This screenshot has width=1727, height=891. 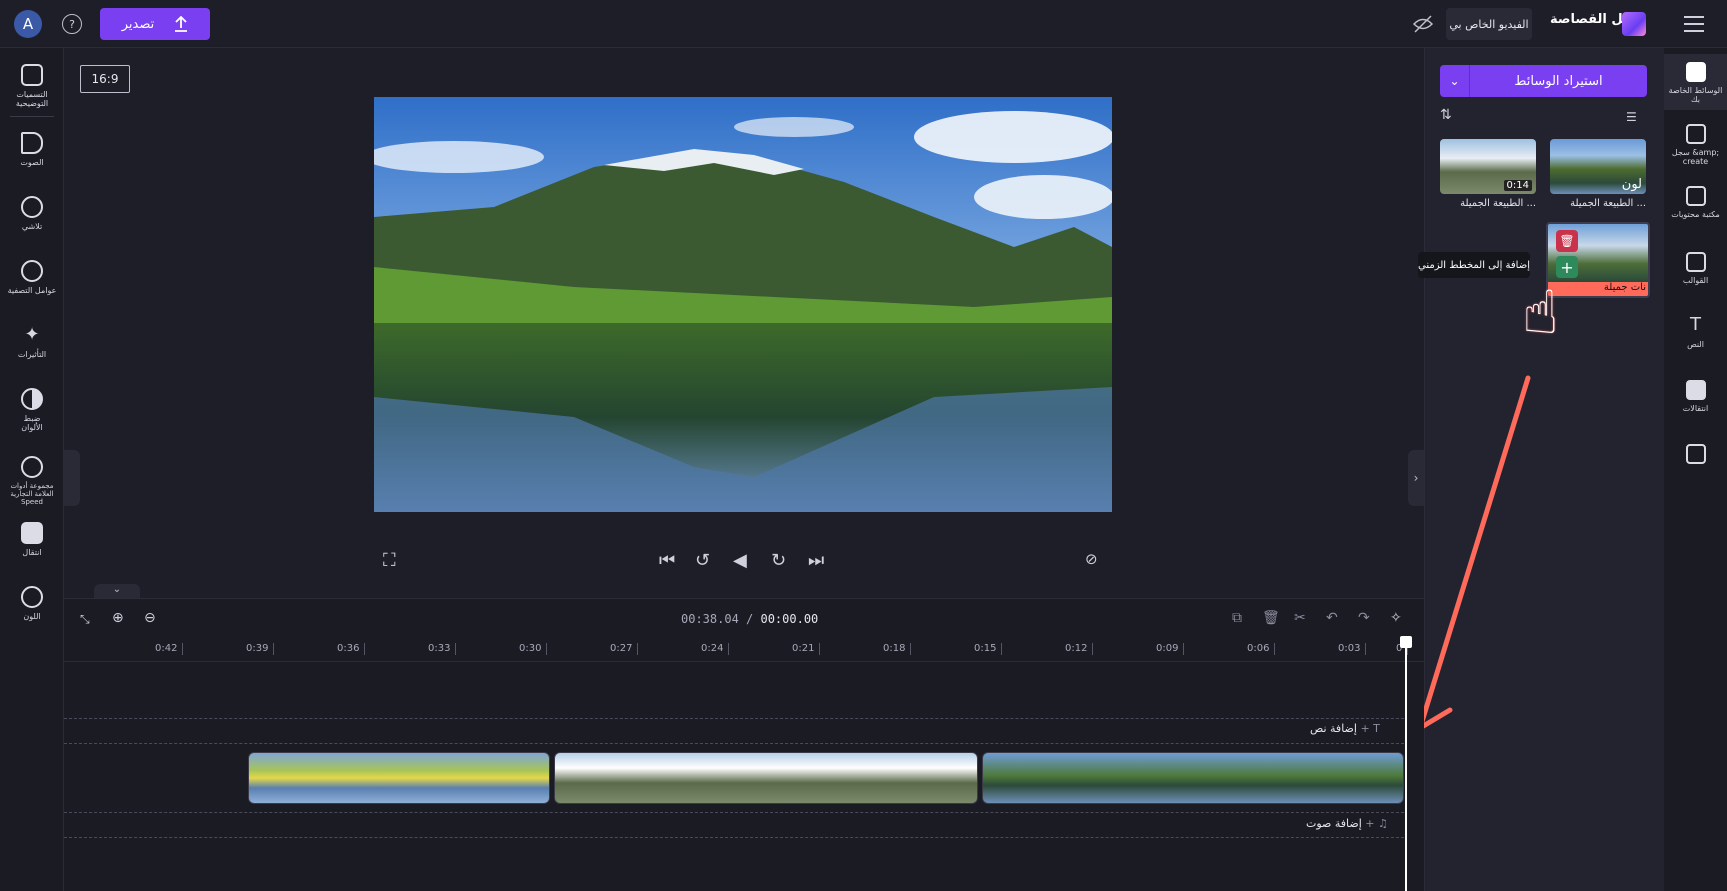 What do you see at coordinates (1631, 184) in the screenshot?
I see `thumbnail-overlay-text: لون` at bounding box center [1631, 184].